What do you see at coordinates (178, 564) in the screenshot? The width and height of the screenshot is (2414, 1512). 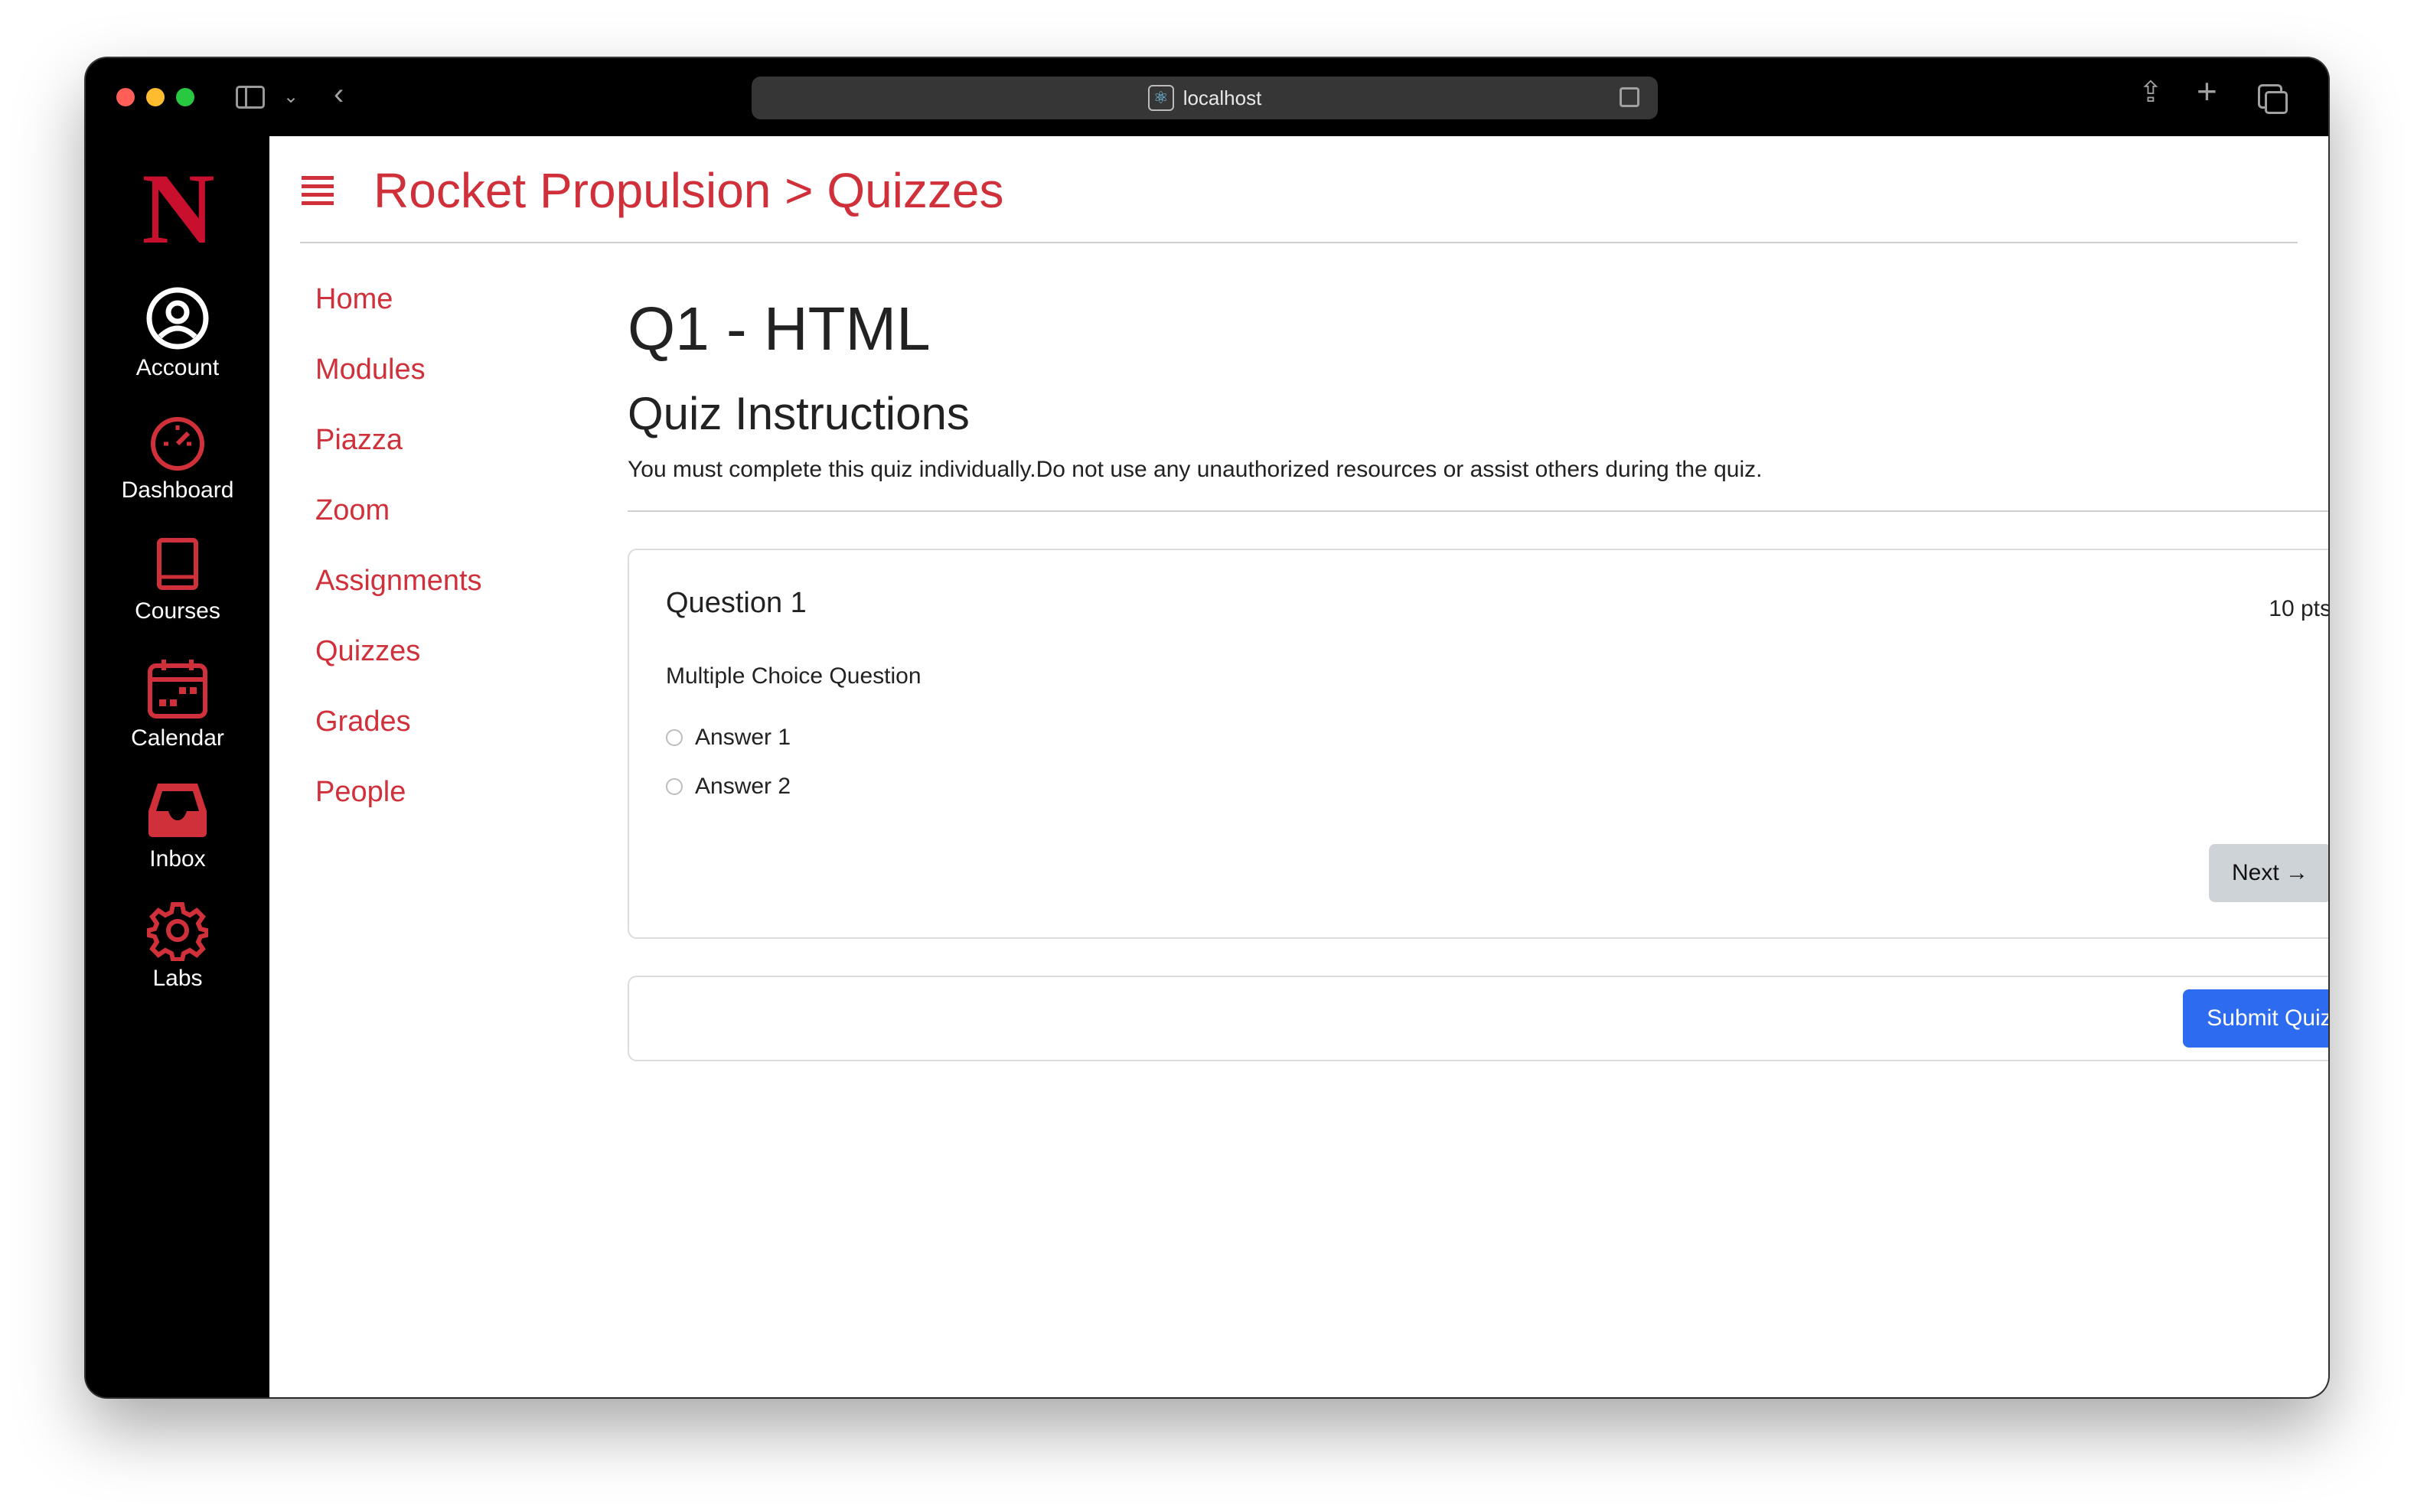 I see `book-icon` at bounding box center [178, 564].